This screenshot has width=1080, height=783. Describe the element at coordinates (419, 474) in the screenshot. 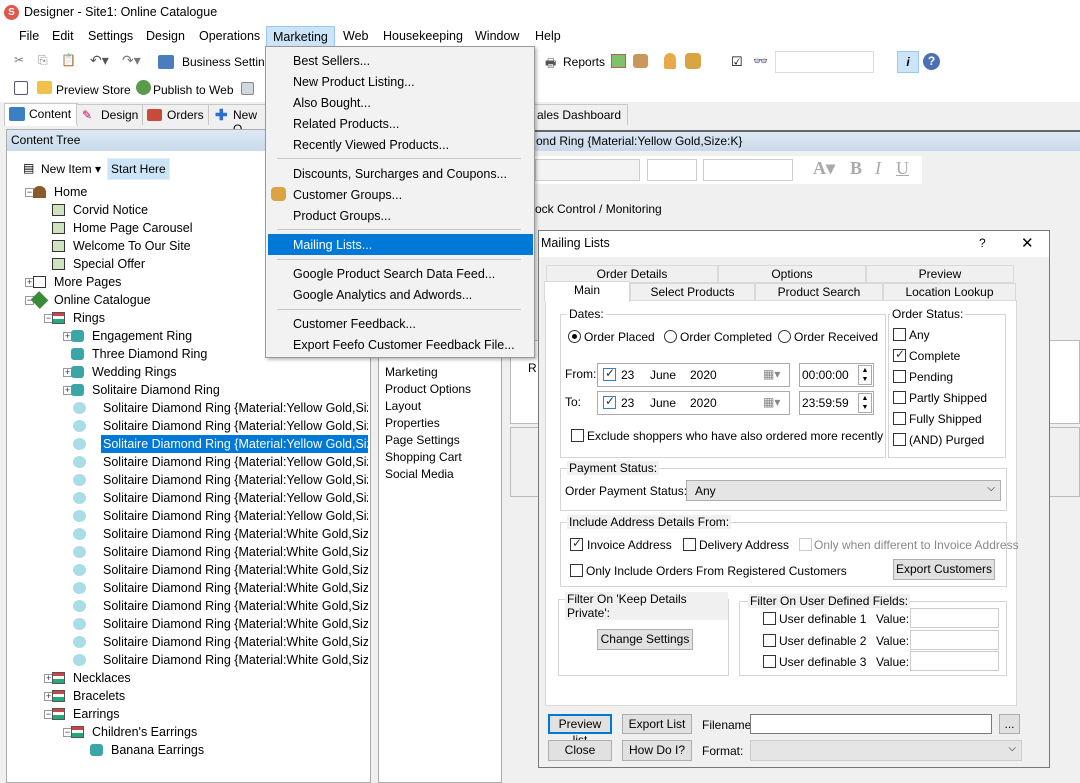

I see `properties-list-item: Social Media` at that location.